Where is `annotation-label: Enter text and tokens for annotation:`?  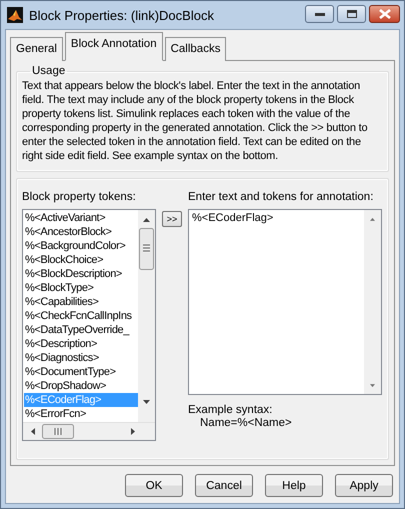
annotation-label: Enter text and tokens for annotation: is located at coordinates (281, 197).